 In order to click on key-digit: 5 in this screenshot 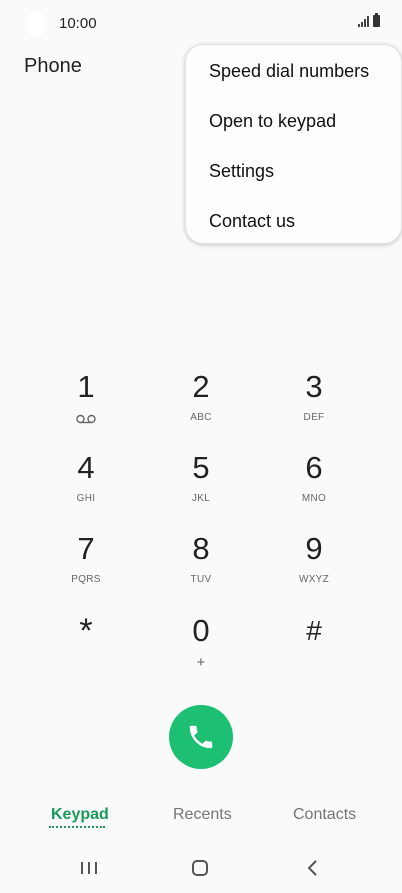, I will do `click(201, 467)`.